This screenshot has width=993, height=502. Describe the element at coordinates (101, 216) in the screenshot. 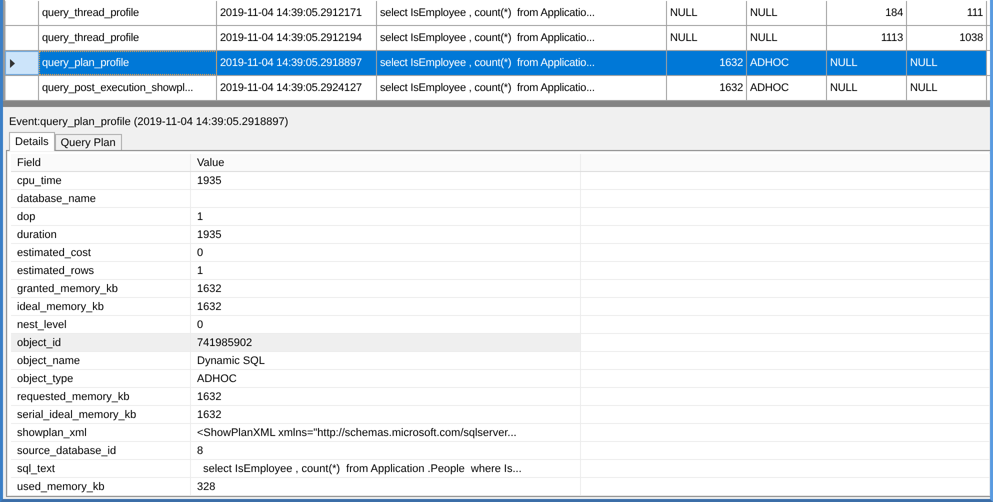

I see `table-cell: dop` at that location.